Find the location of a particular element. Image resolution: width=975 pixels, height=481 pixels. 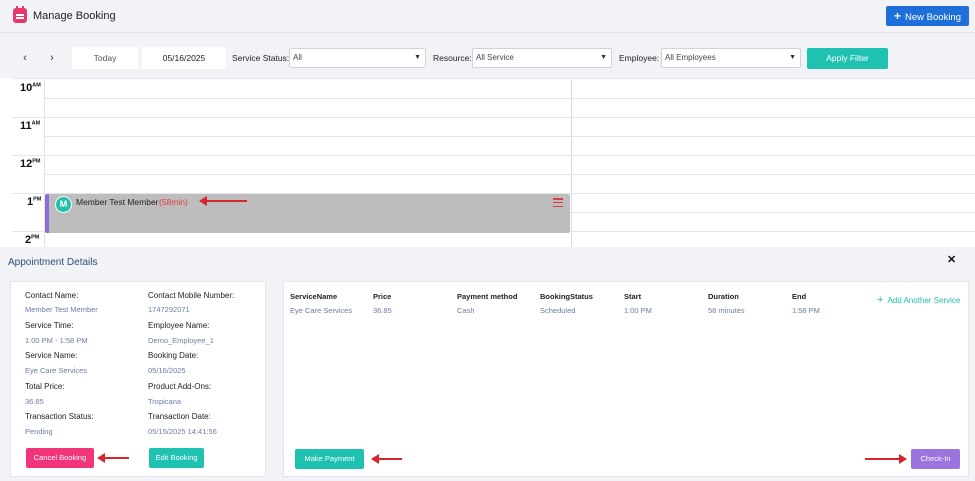

new-booking-label: New Booking is located at coordinates (933, 17).